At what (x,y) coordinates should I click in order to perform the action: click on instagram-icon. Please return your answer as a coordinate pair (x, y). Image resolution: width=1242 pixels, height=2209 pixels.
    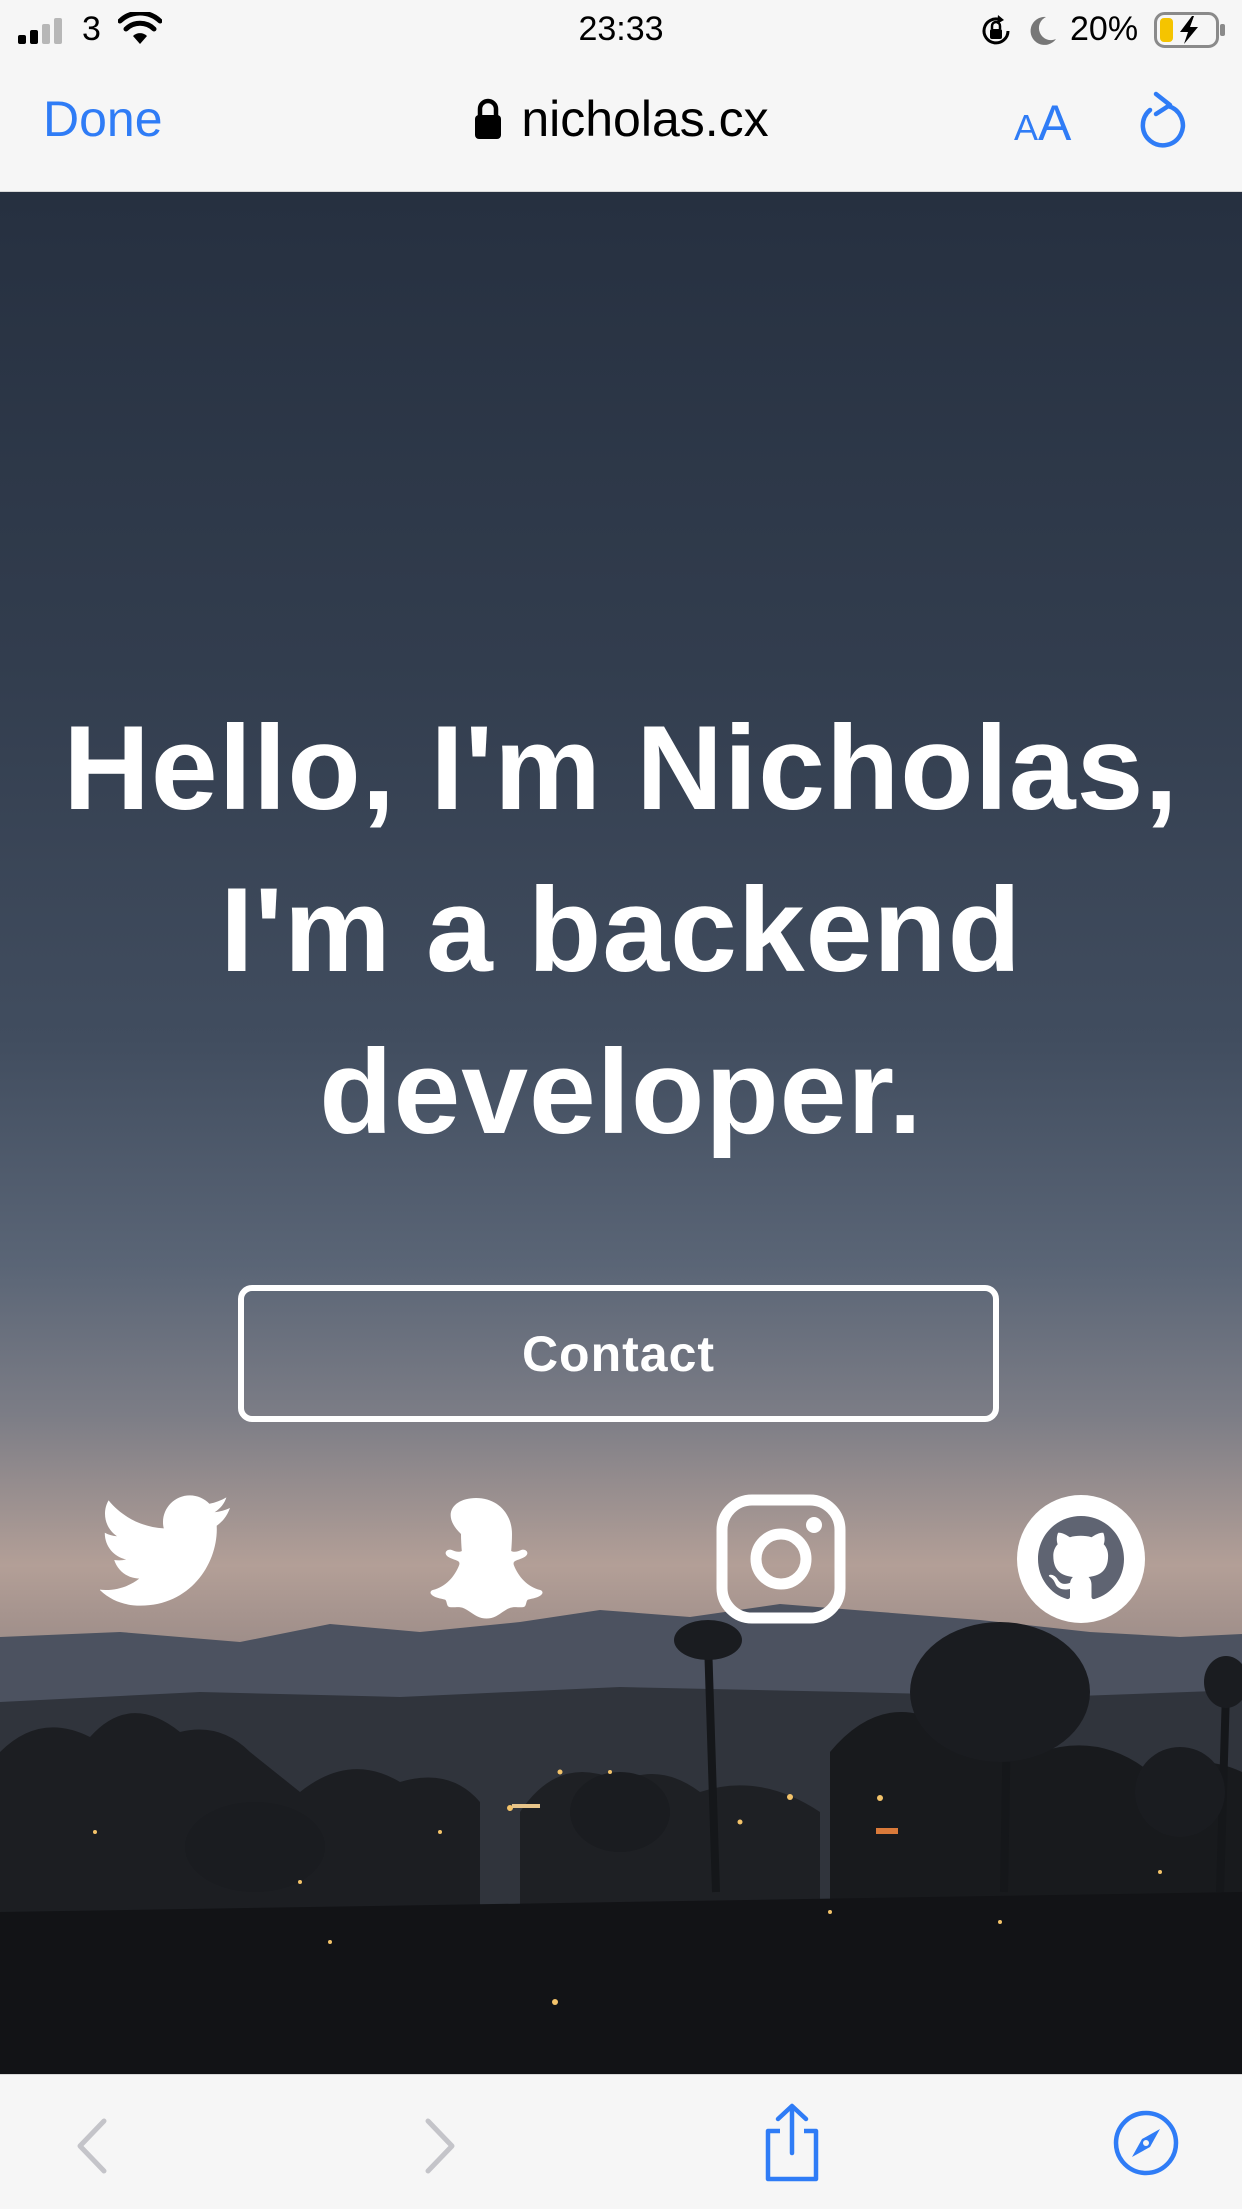
    Looking at the image, I should click on (781, 1559).